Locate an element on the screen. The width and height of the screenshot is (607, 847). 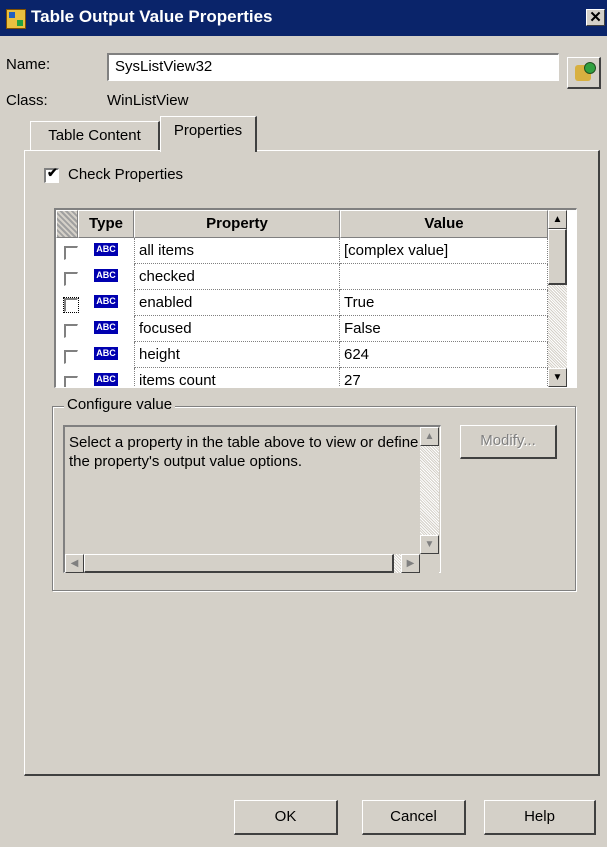
tab-properties: Properties is located at coordinates (208, 134).